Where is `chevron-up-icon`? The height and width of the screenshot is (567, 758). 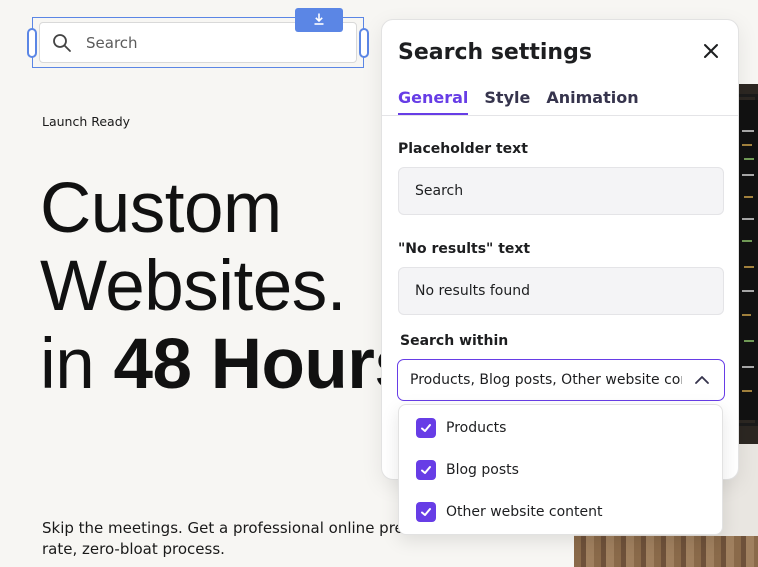
chevron-up-icon is located at coordinates (702, 382).